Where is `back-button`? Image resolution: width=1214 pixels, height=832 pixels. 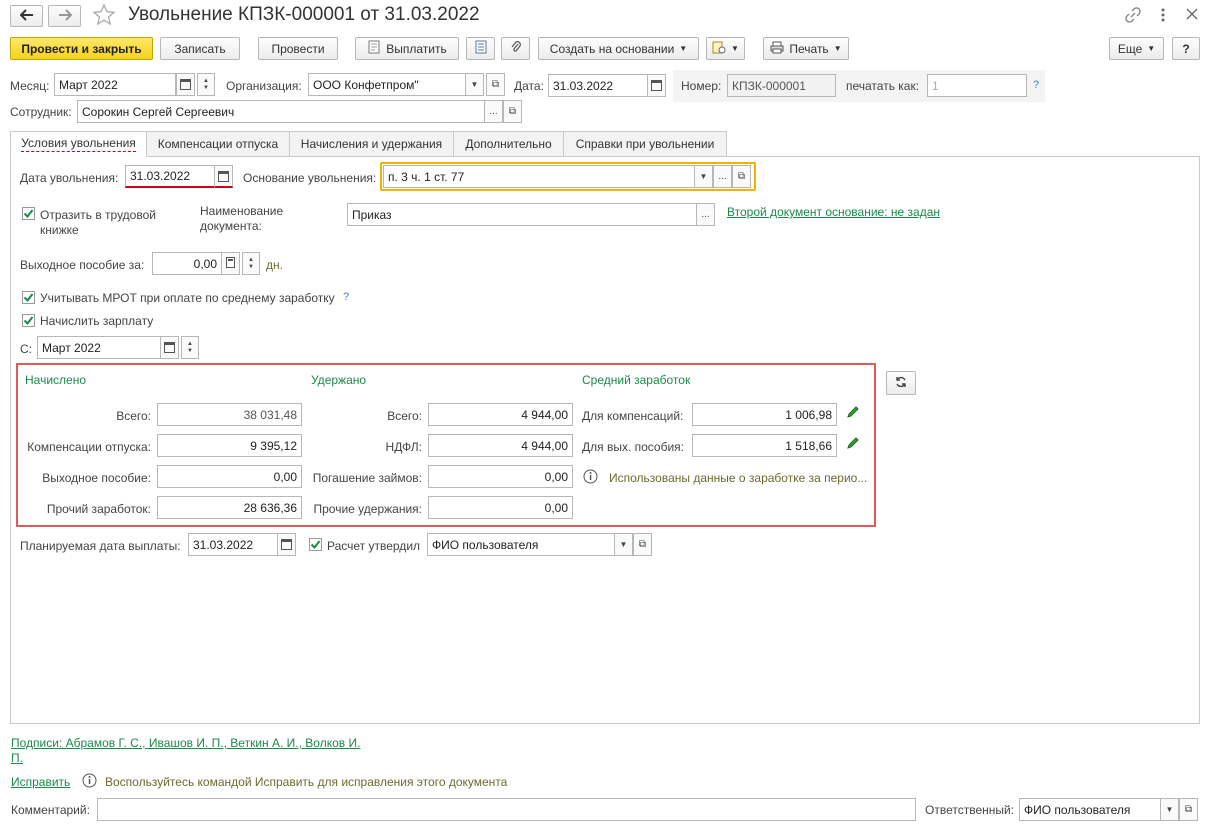 back-button is located at coordinates (26, 16).